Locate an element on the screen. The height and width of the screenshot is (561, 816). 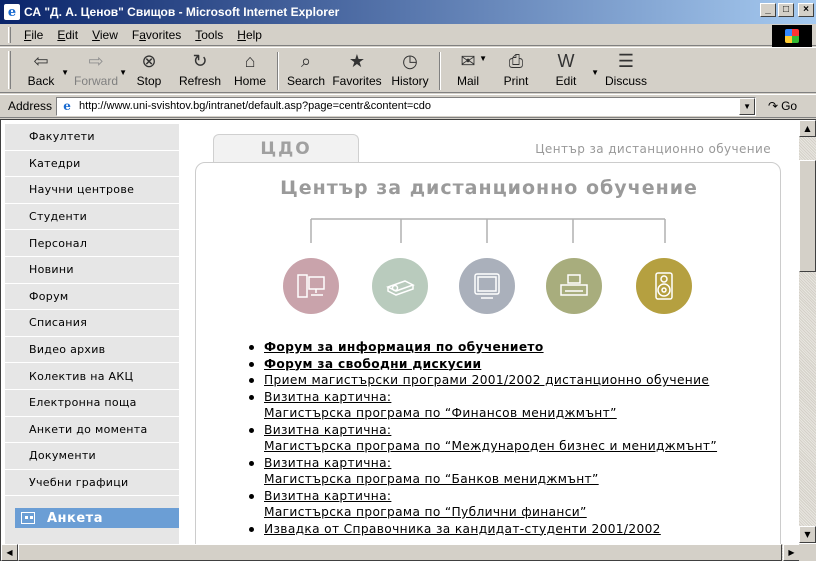
forward-arrow-icon: ⇨ is located at coordinates (96, 60).